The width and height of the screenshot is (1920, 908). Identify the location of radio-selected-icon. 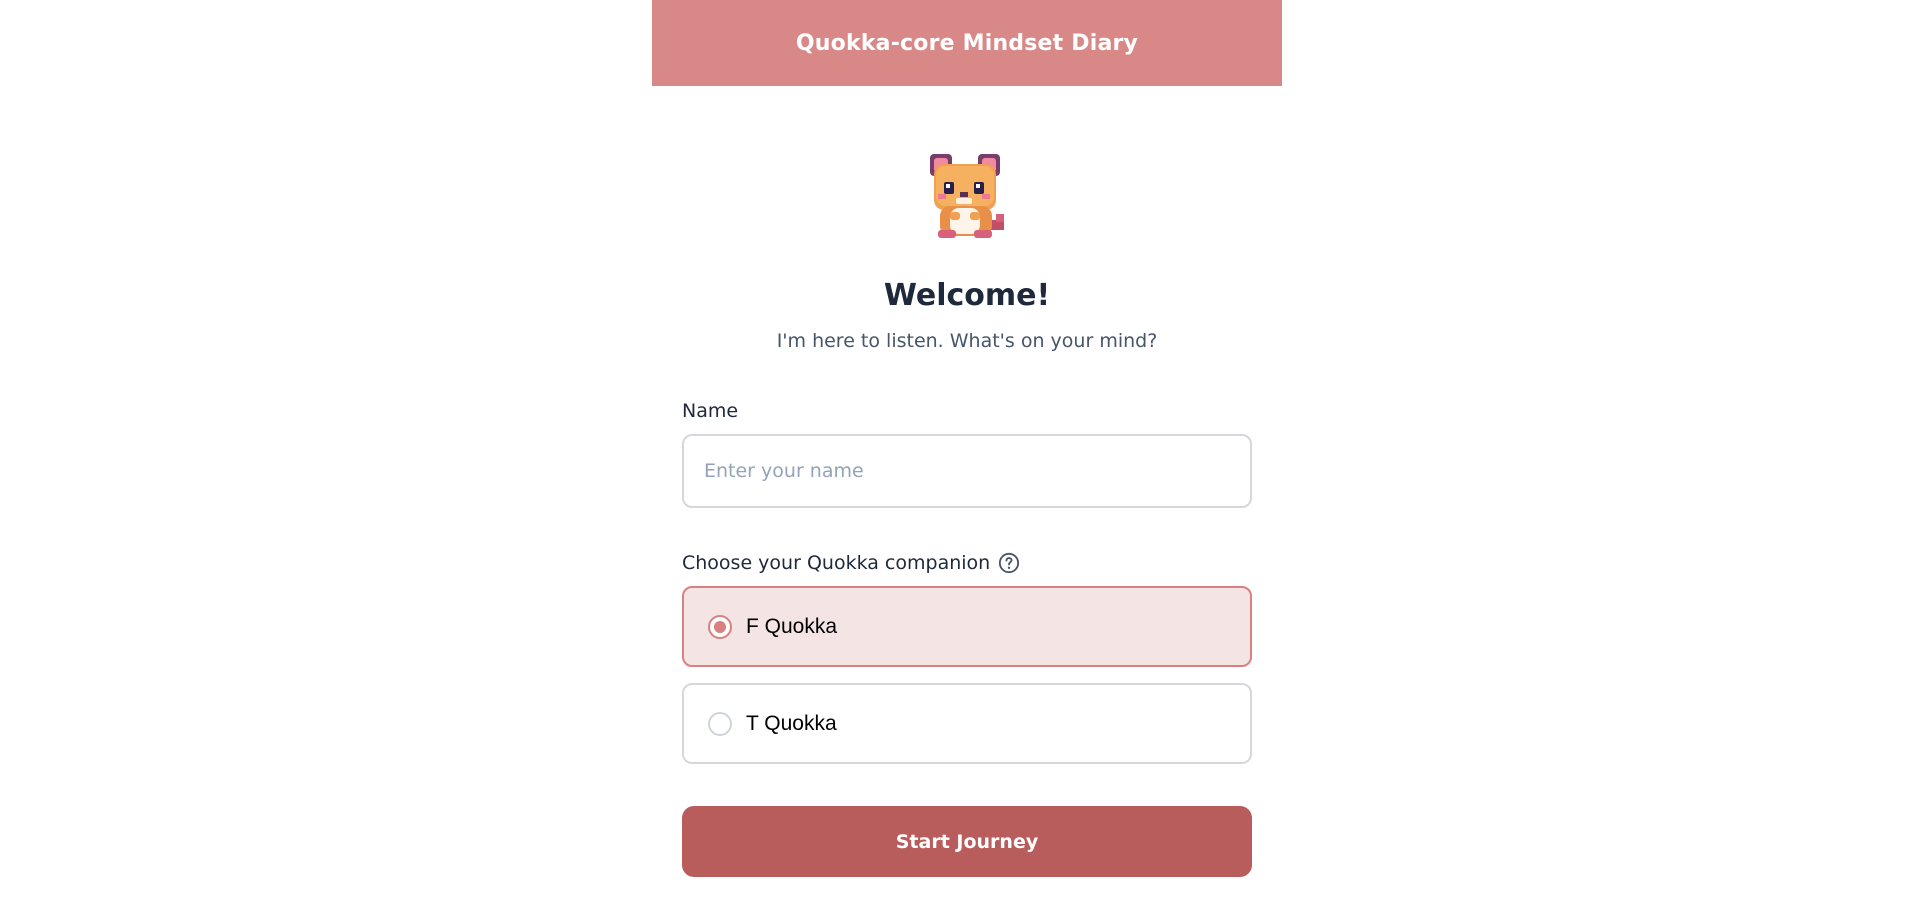
(720, 626).